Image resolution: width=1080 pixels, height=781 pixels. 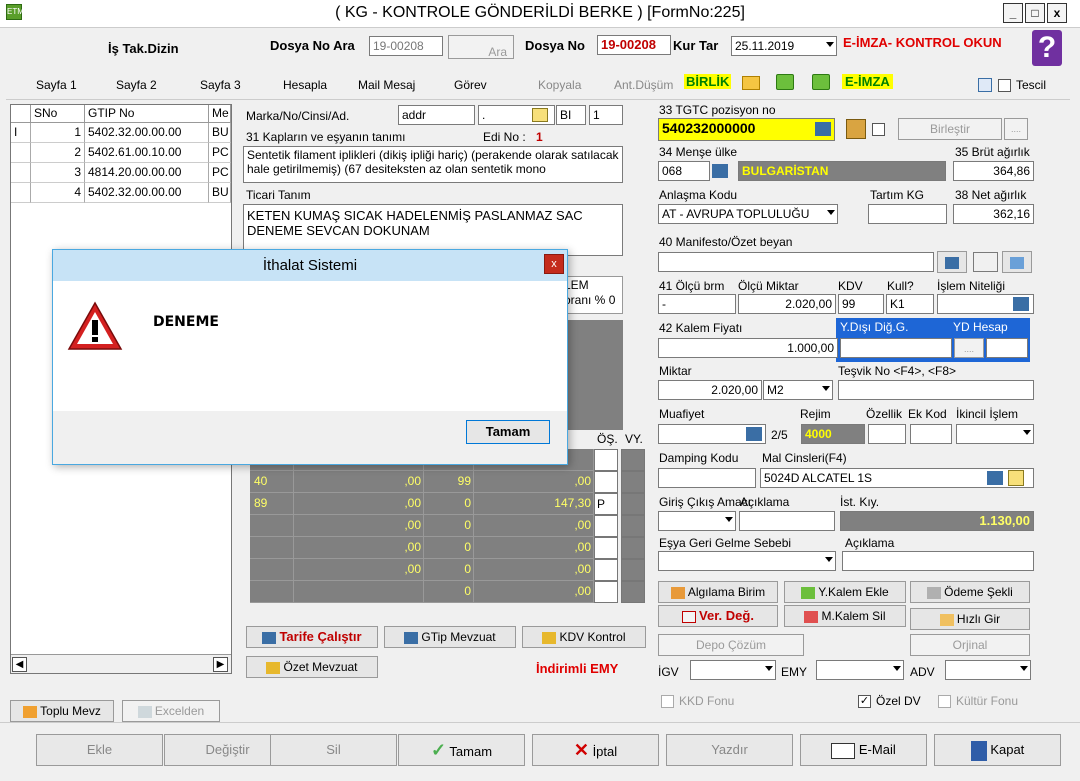 I want to click on ara-button: Ara, so click(x=481, y=47).